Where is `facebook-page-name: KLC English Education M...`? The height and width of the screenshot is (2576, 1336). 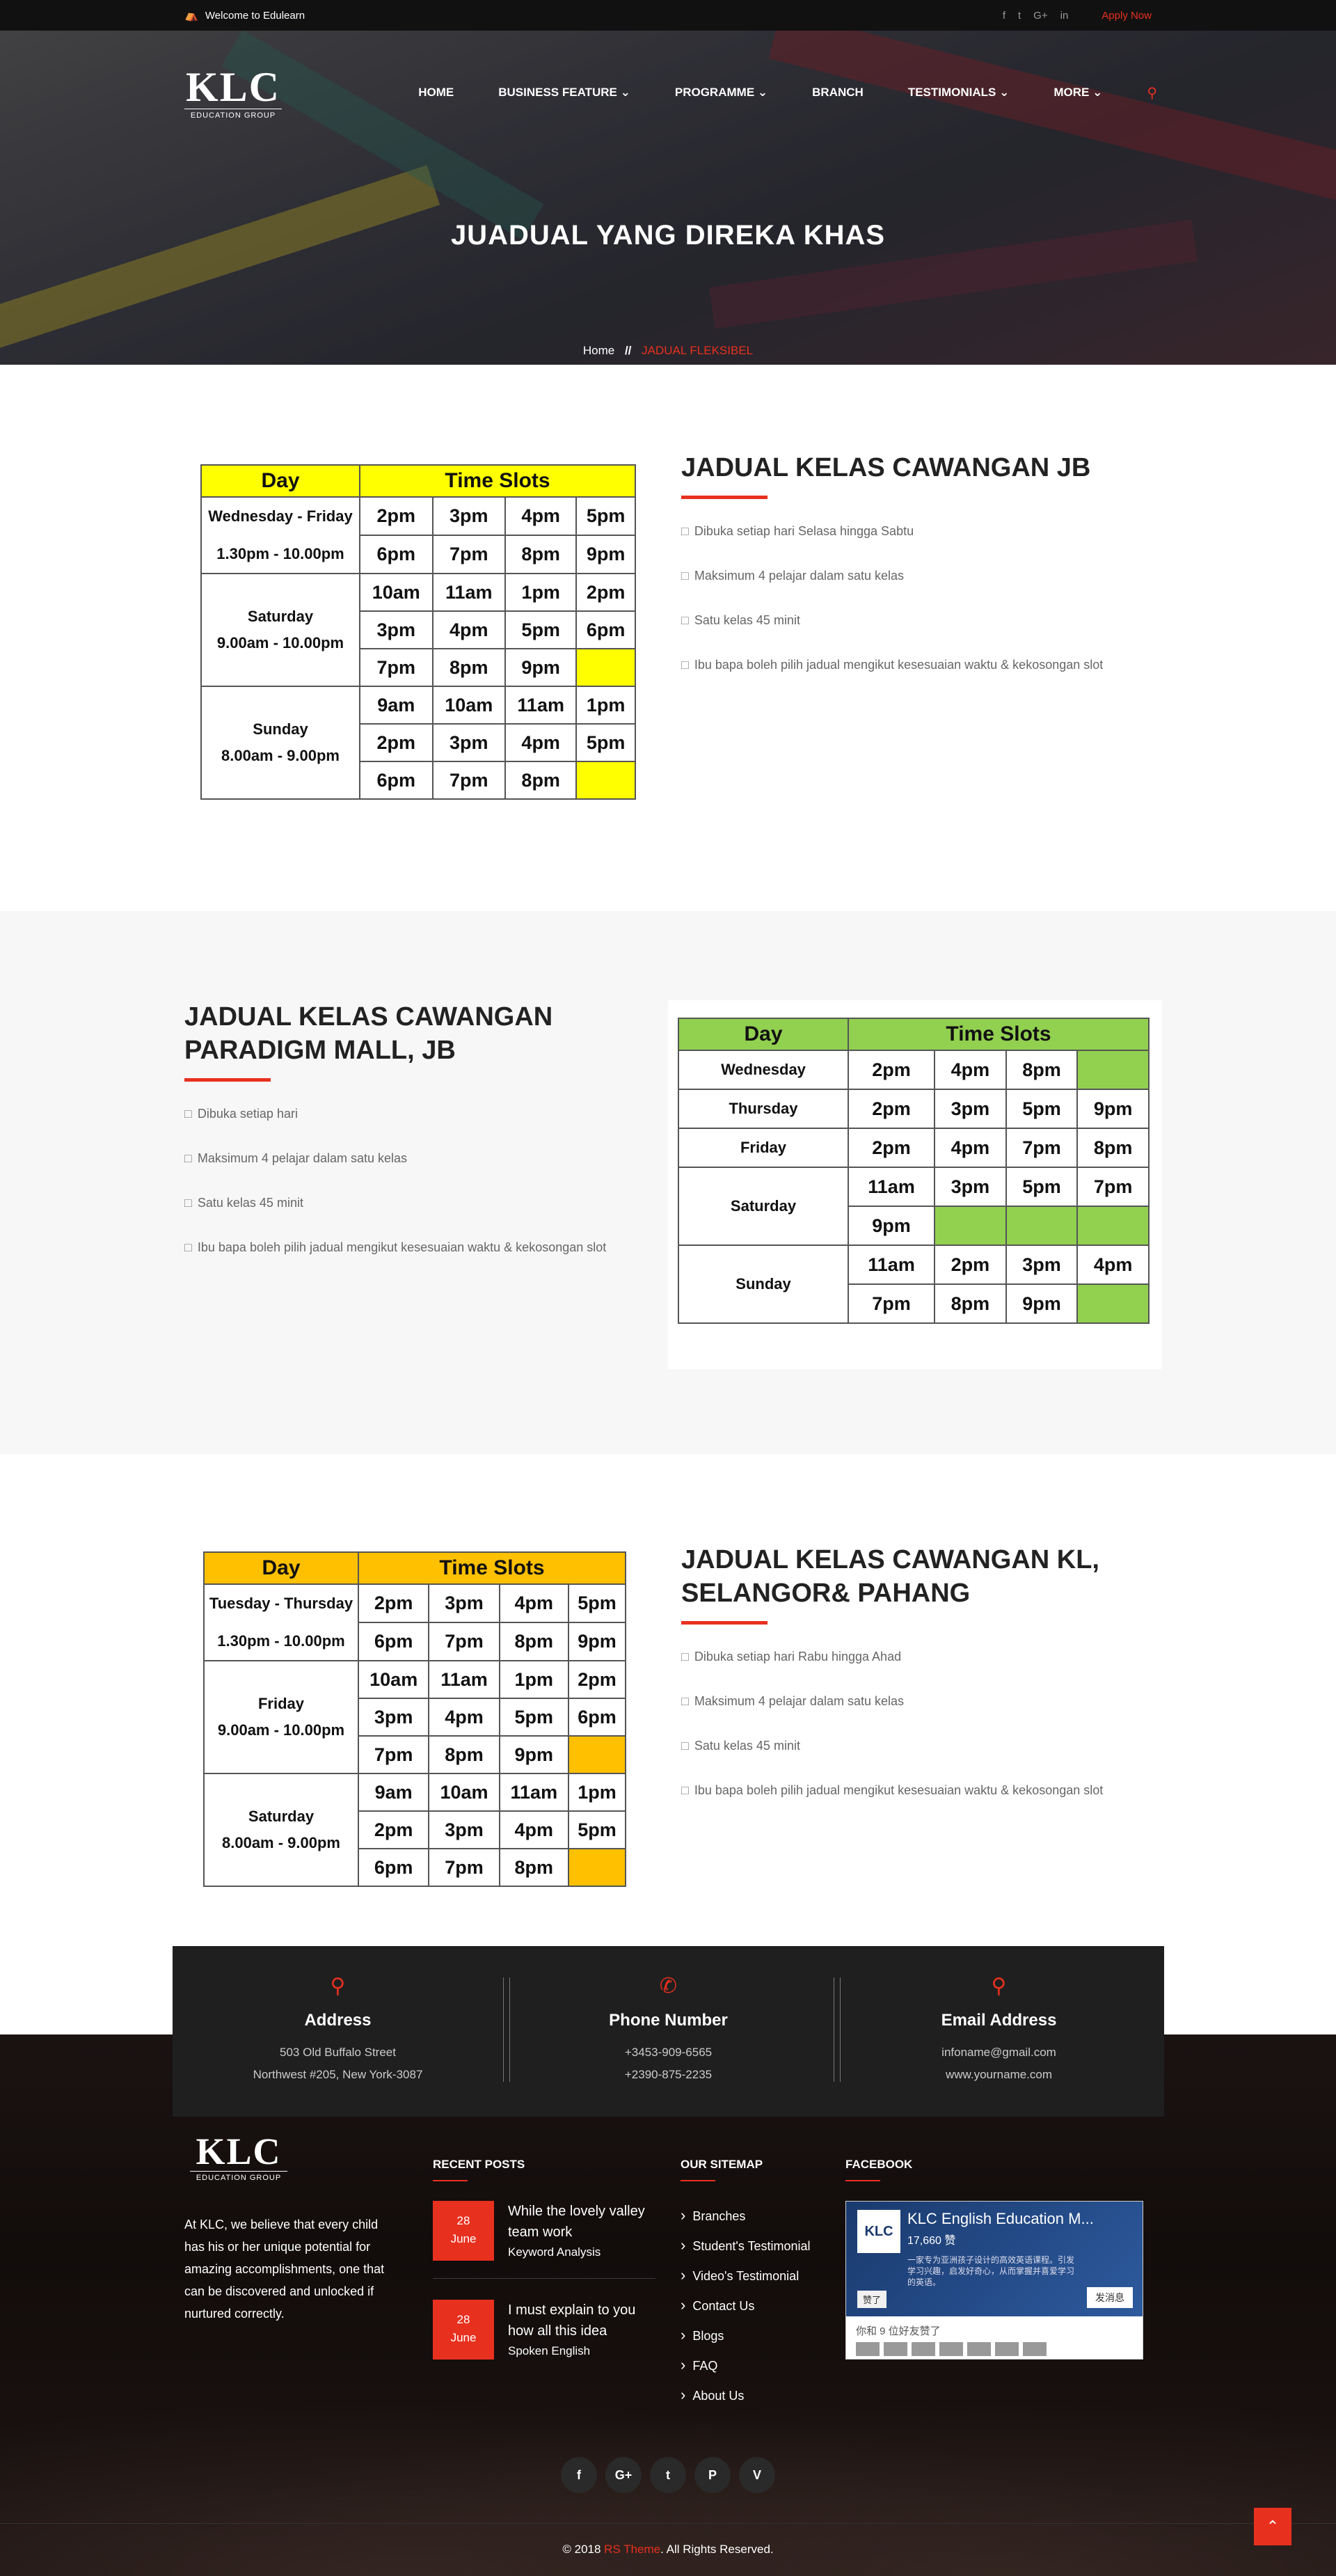
facebook-page-name: KLC English Education M... is located at coordinates (1000, 2219).